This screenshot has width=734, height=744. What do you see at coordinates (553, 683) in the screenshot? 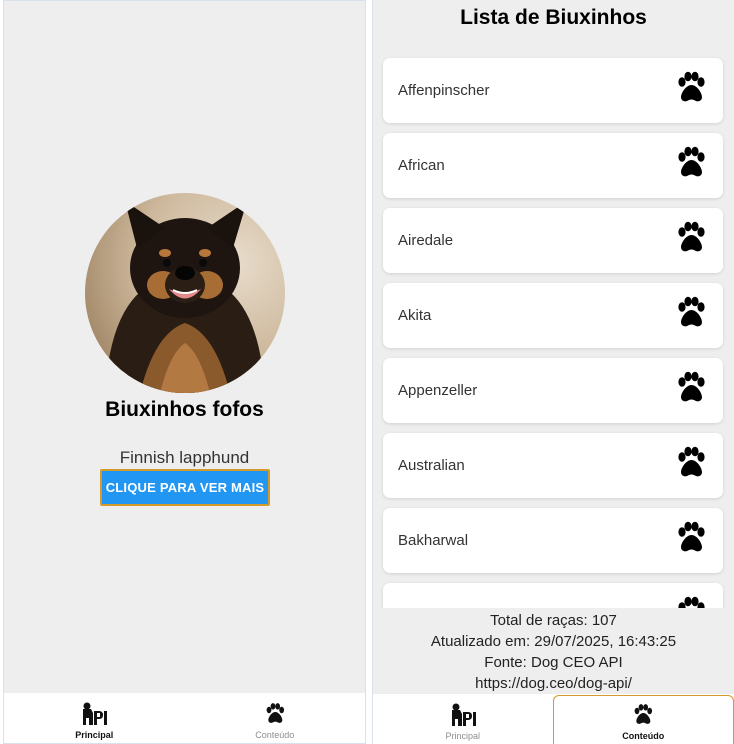
I see `source-url: https://dog.ceo/dog-api/` at bounding box center [553, 683].